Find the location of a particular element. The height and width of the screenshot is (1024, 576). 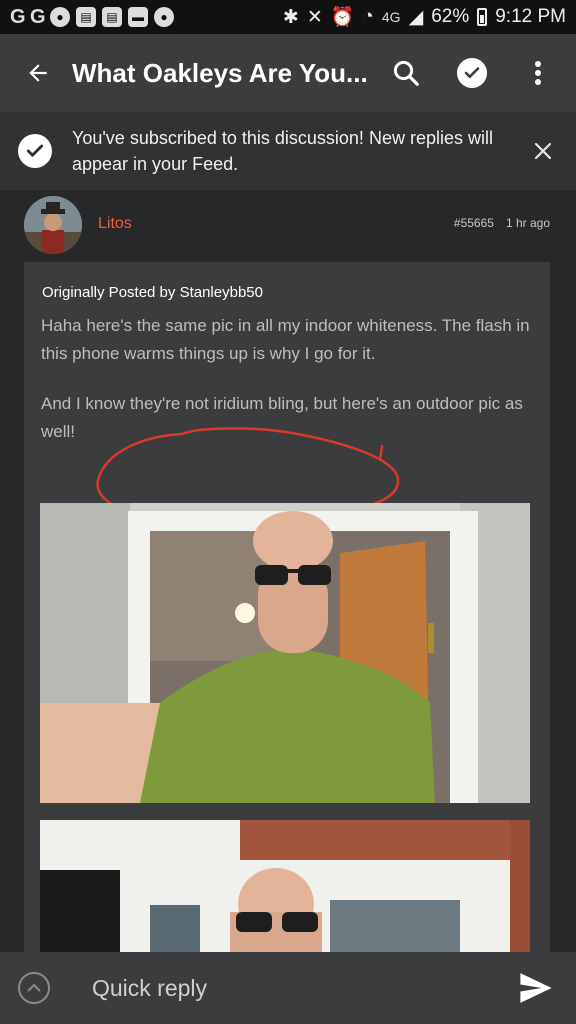

post-meta: #55665 1 hr ago is located at coordinates (502, 223).